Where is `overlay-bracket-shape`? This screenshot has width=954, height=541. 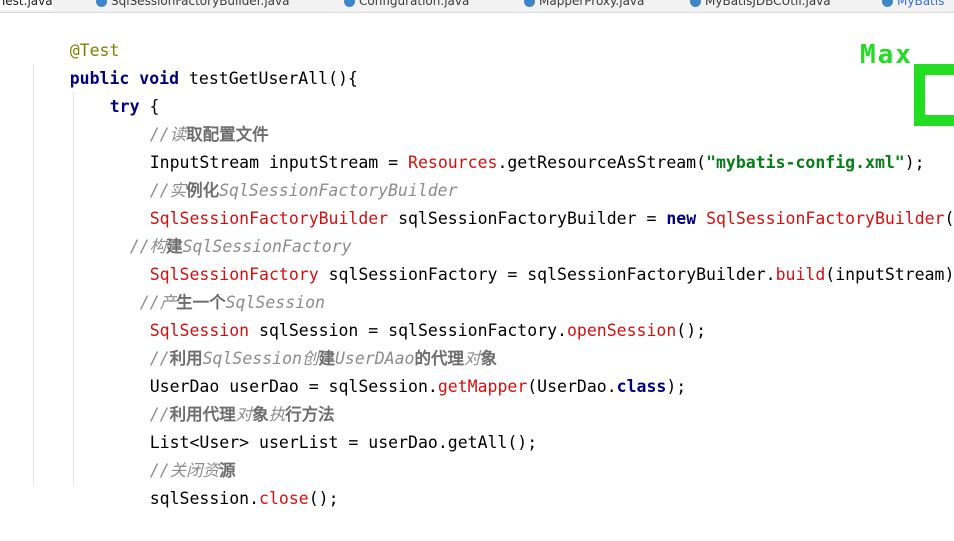
overlay-bracket-shape is located at coordinates (934, 95).